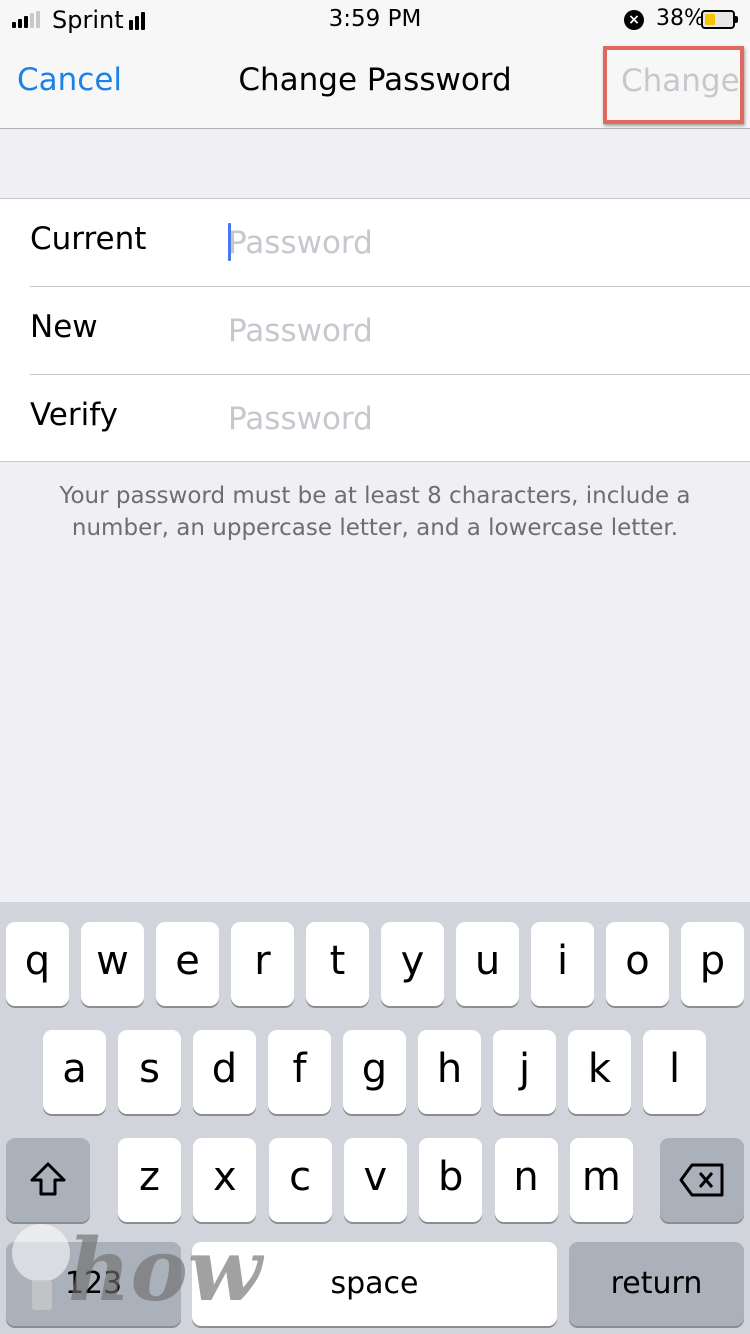 This screenshot has width=750, height=1334. Describe the element at coordinates (149, 1180) in the screenshot. I see `key-z: z` at that location.